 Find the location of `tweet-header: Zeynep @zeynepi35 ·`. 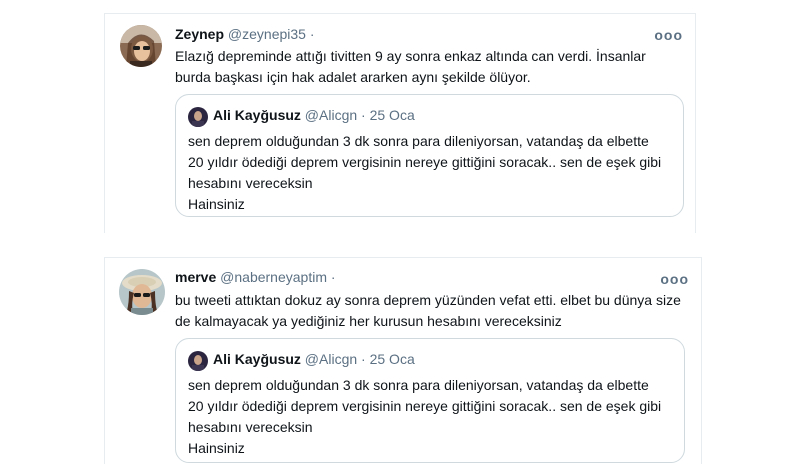

tweet-header: Zeynep @zeynepi35 · is located at coordinates (245, 34).